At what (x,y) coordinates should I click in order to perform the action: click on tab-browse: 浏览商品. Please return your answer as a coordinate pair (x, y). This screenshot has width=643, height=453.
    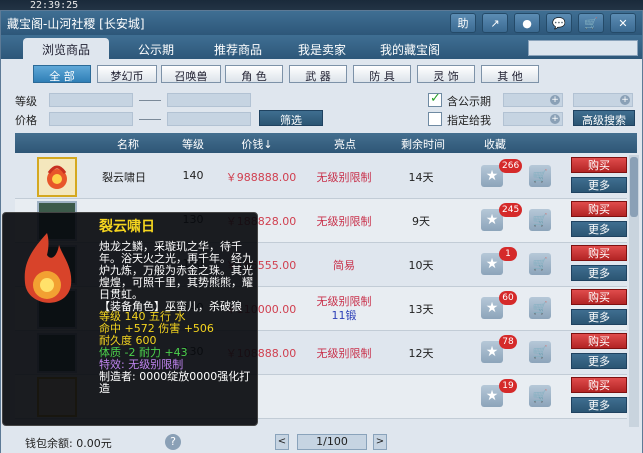
    Looking at the image, I should click on (66, 48).